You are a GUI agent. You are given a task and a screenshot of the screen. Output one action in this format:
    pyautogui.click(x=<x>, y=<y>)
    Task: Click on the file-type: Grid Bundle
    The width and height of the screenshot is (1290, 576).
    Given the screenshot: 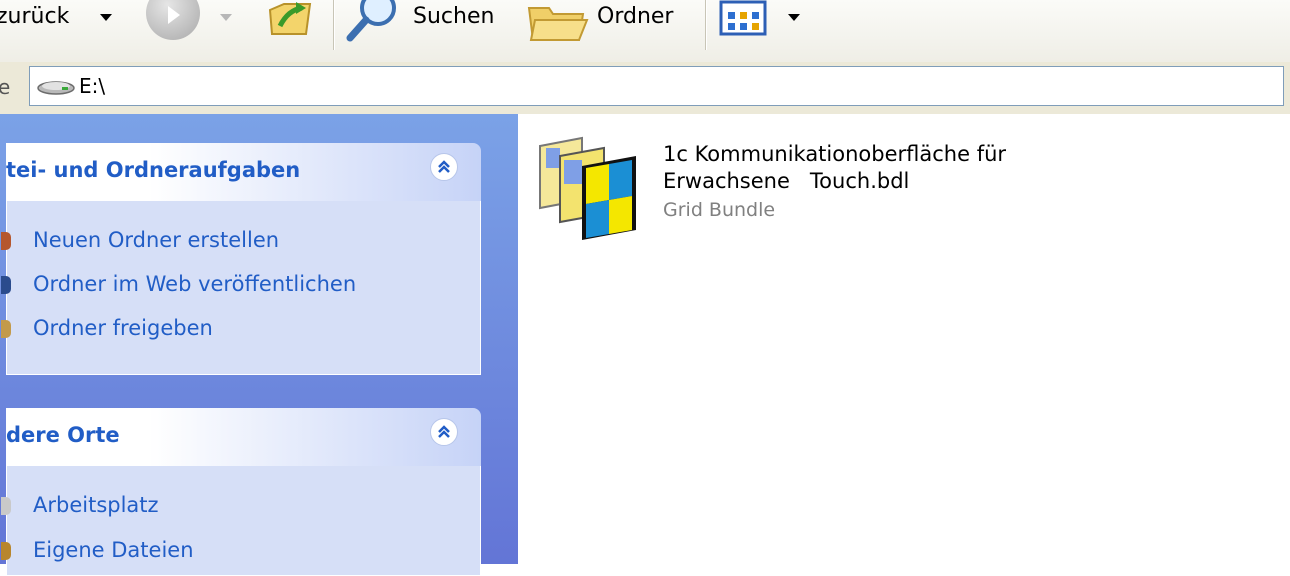 What is the action you would take?
    pyautogui.click(x=719, y=210)
    